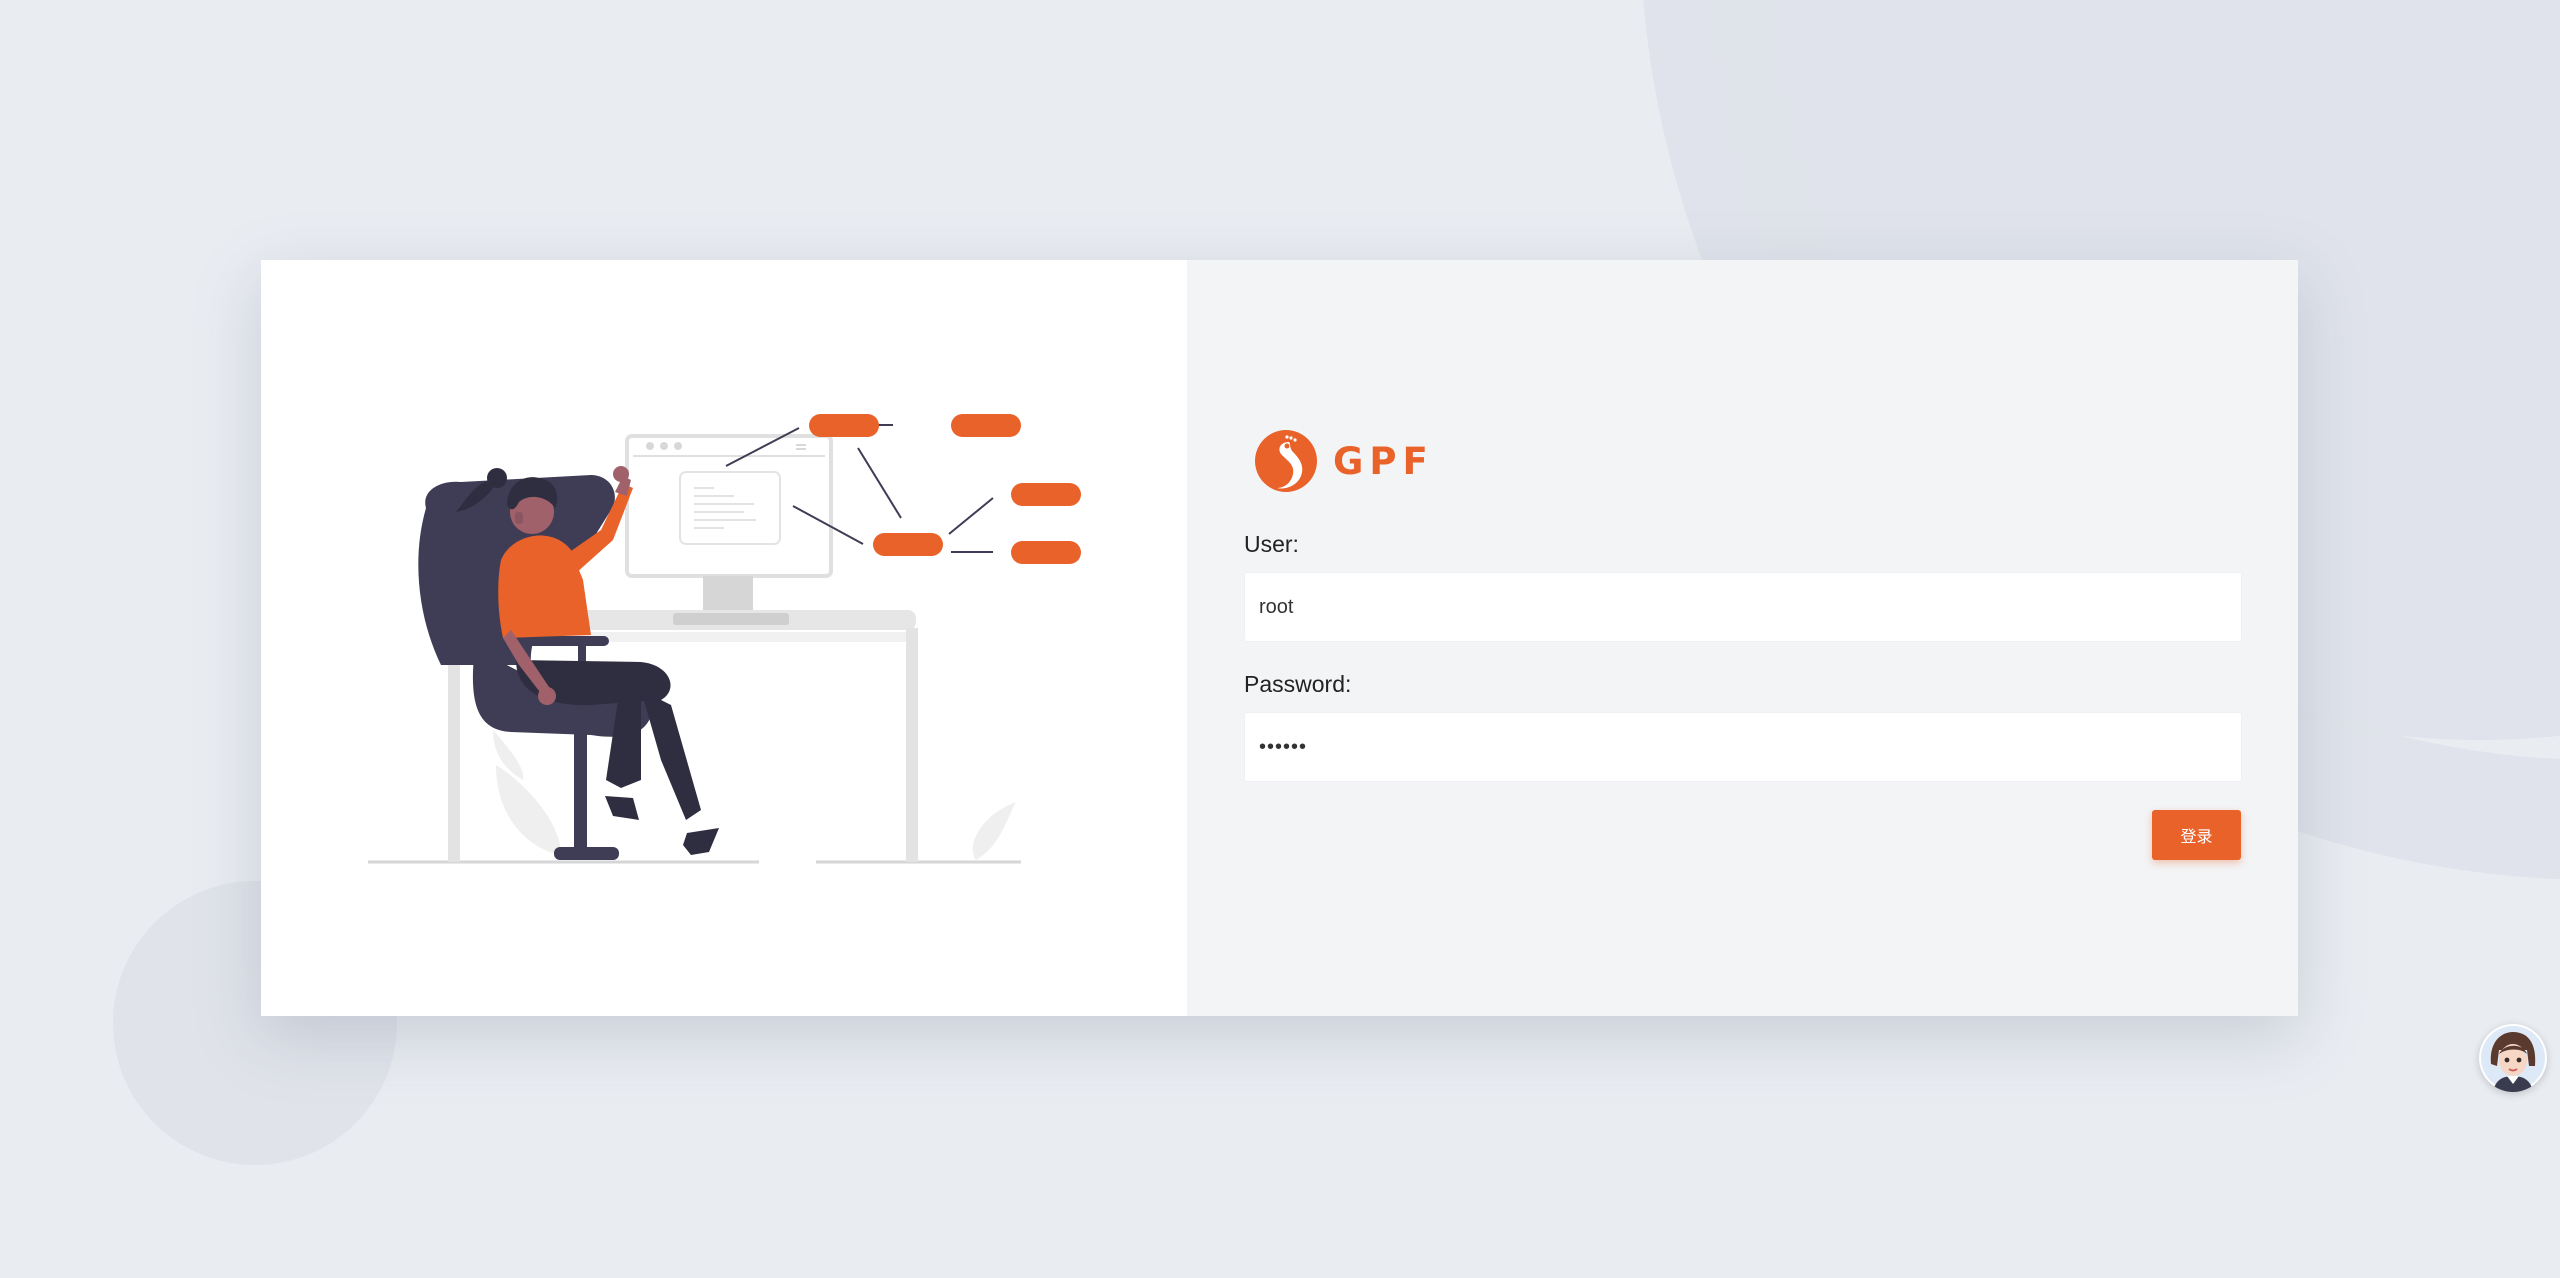 Image resolution: width=2560 pixels, height=1278 pixels. What do you see at coordinates (1286, 461) in the screenshot?
I see `peacock-logo-icon` at bounding box center [1286, 461].